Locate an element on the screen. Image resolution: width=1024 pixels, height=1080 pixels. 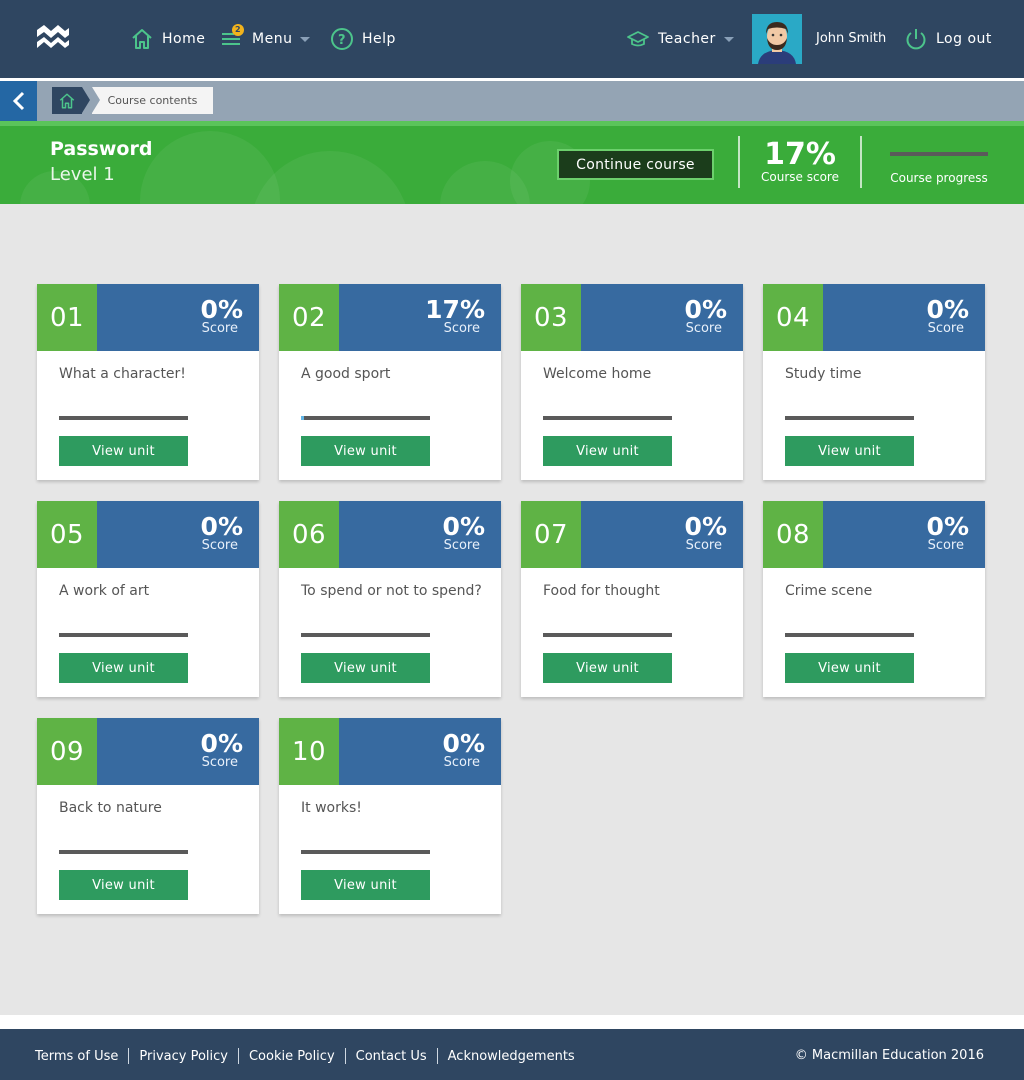
unit-title: Study time is located at coordinates (823, 374).